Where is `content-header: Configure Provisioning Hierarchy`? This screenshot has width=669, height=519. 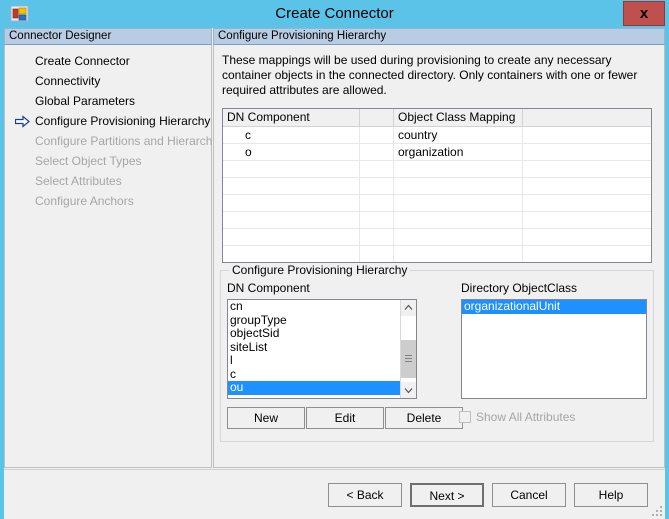
content-header: Configure Provisioning Hierarchy is located at coordinates (439, 36).